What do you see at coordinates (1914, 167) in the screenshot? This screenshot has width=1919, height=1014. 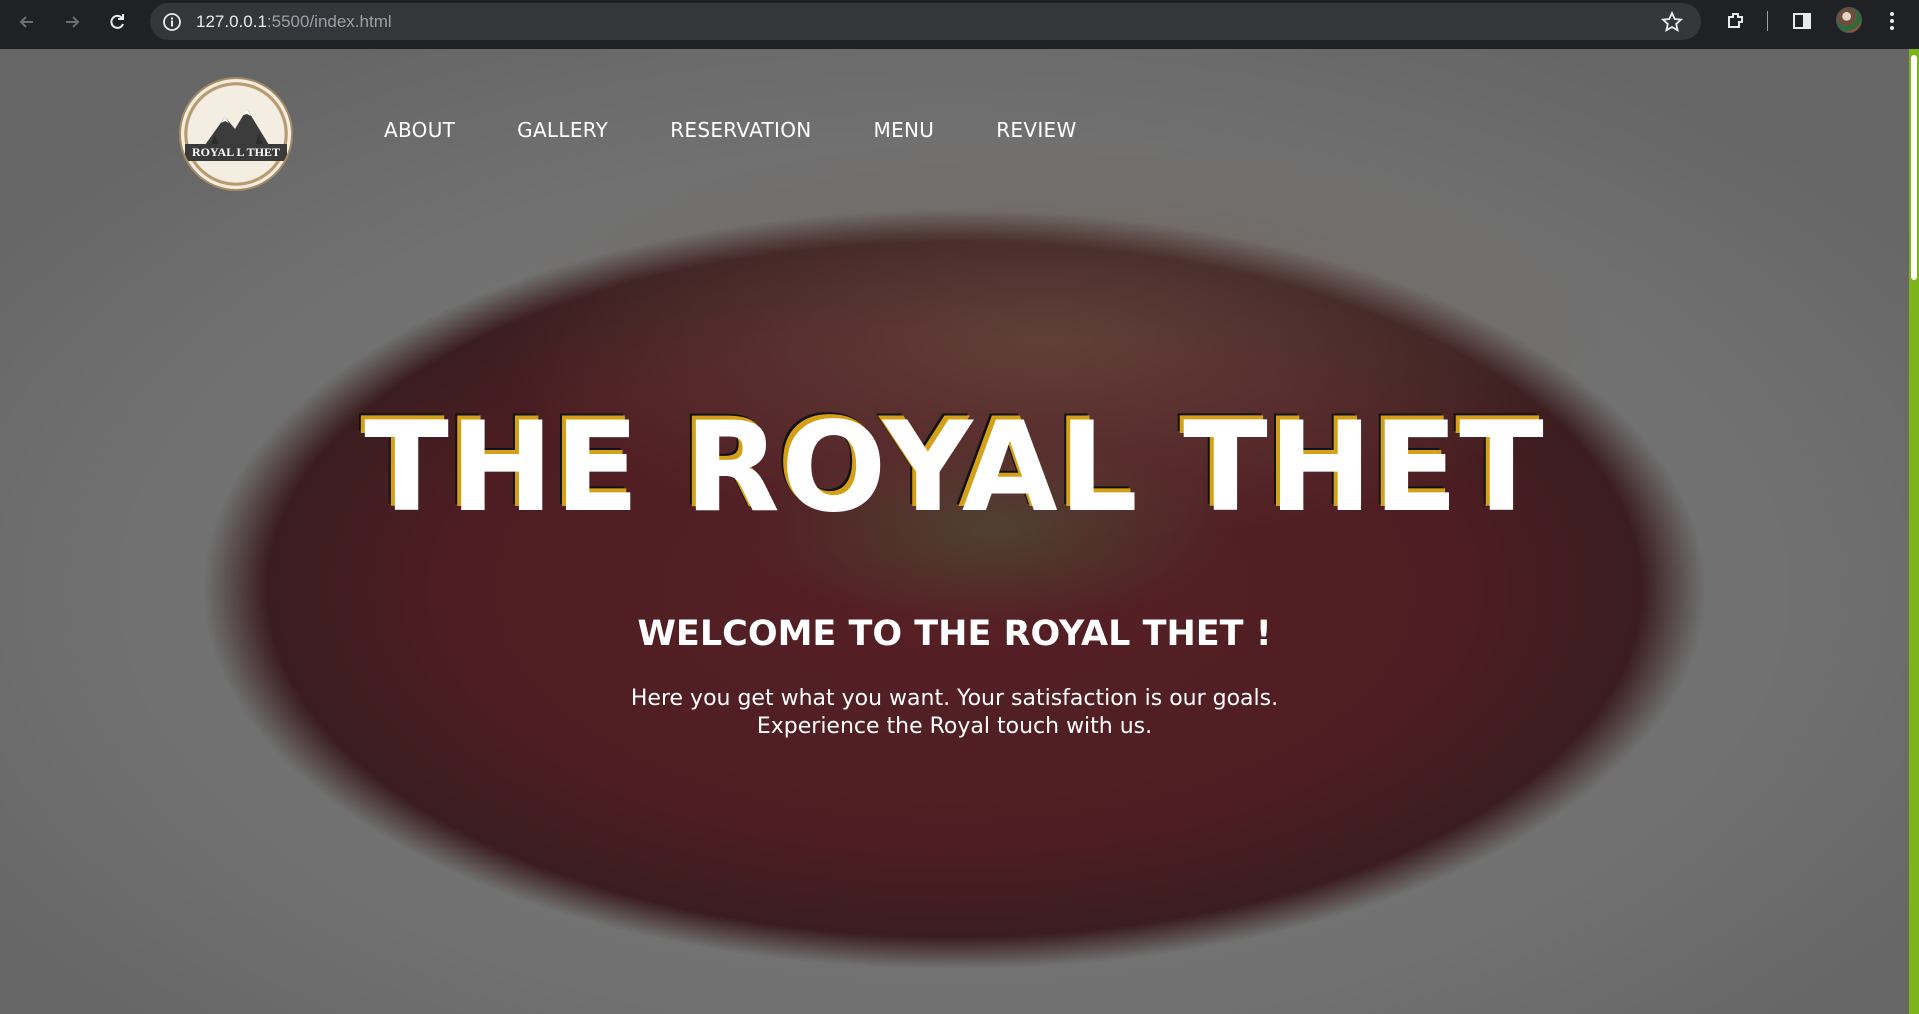 I see `scrollbar-thumb` at bounding box center [1914, 167].